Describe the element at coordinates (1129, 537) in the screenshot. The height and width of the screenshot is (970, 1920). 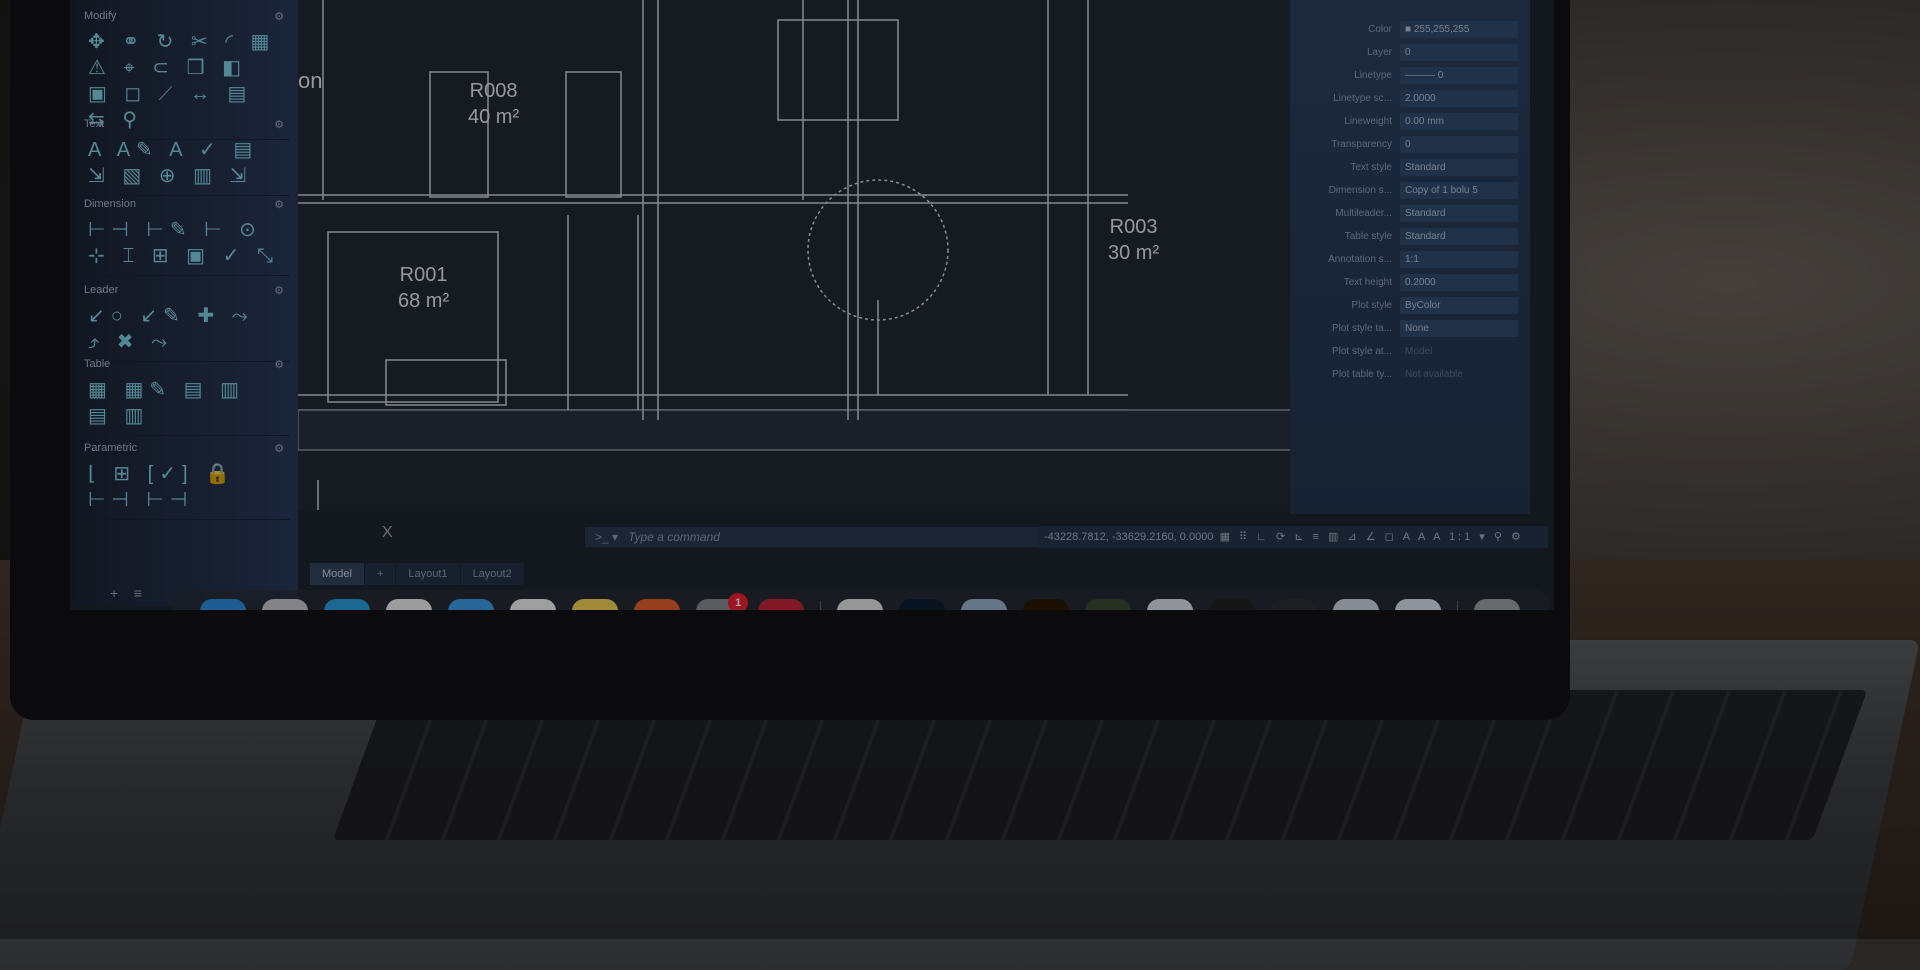
I see `coordinates-readout: -43228.7812, -33629.2160, 0.0000` at that location.